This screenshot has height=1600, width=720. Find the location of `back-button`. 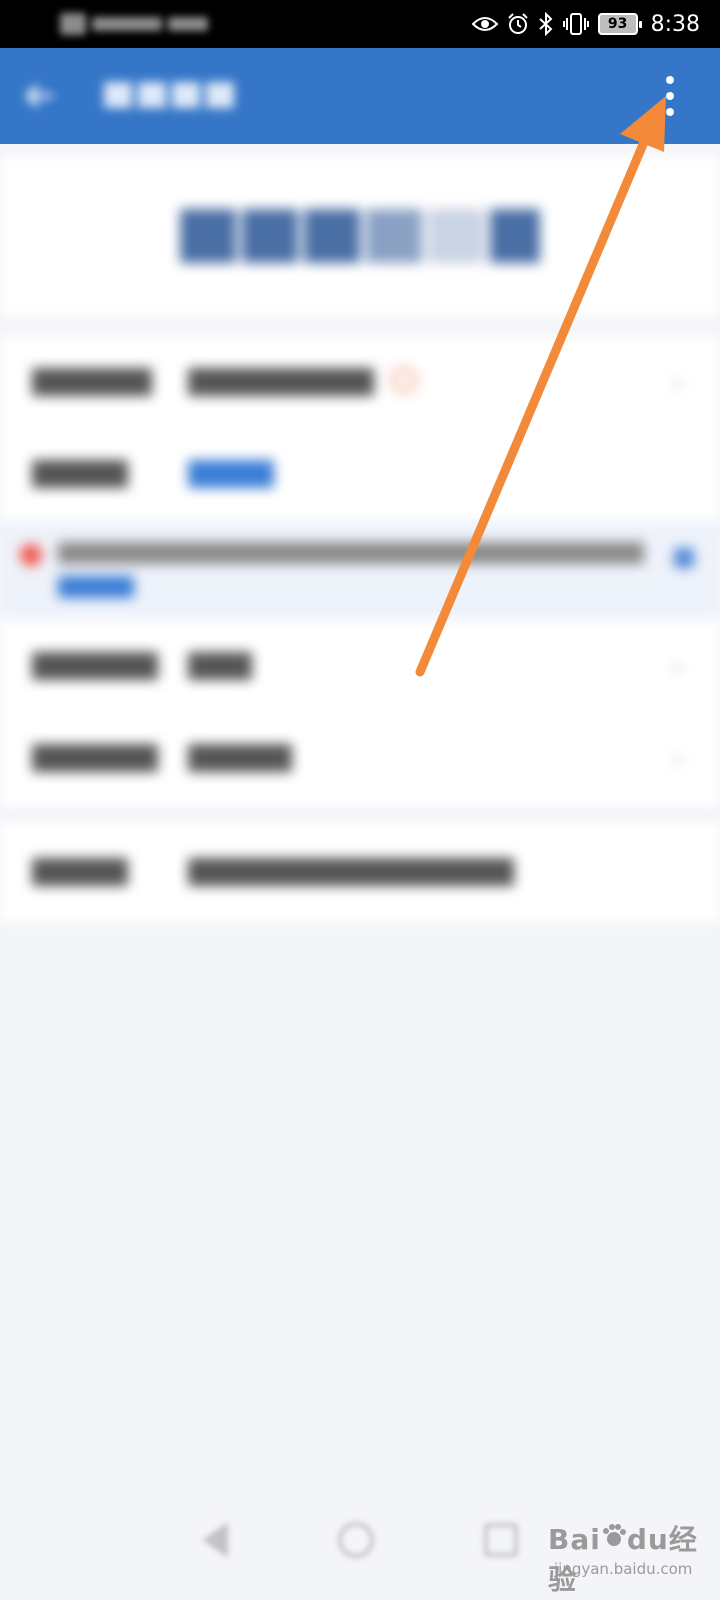

back-button is located at coordinates (40, 96).